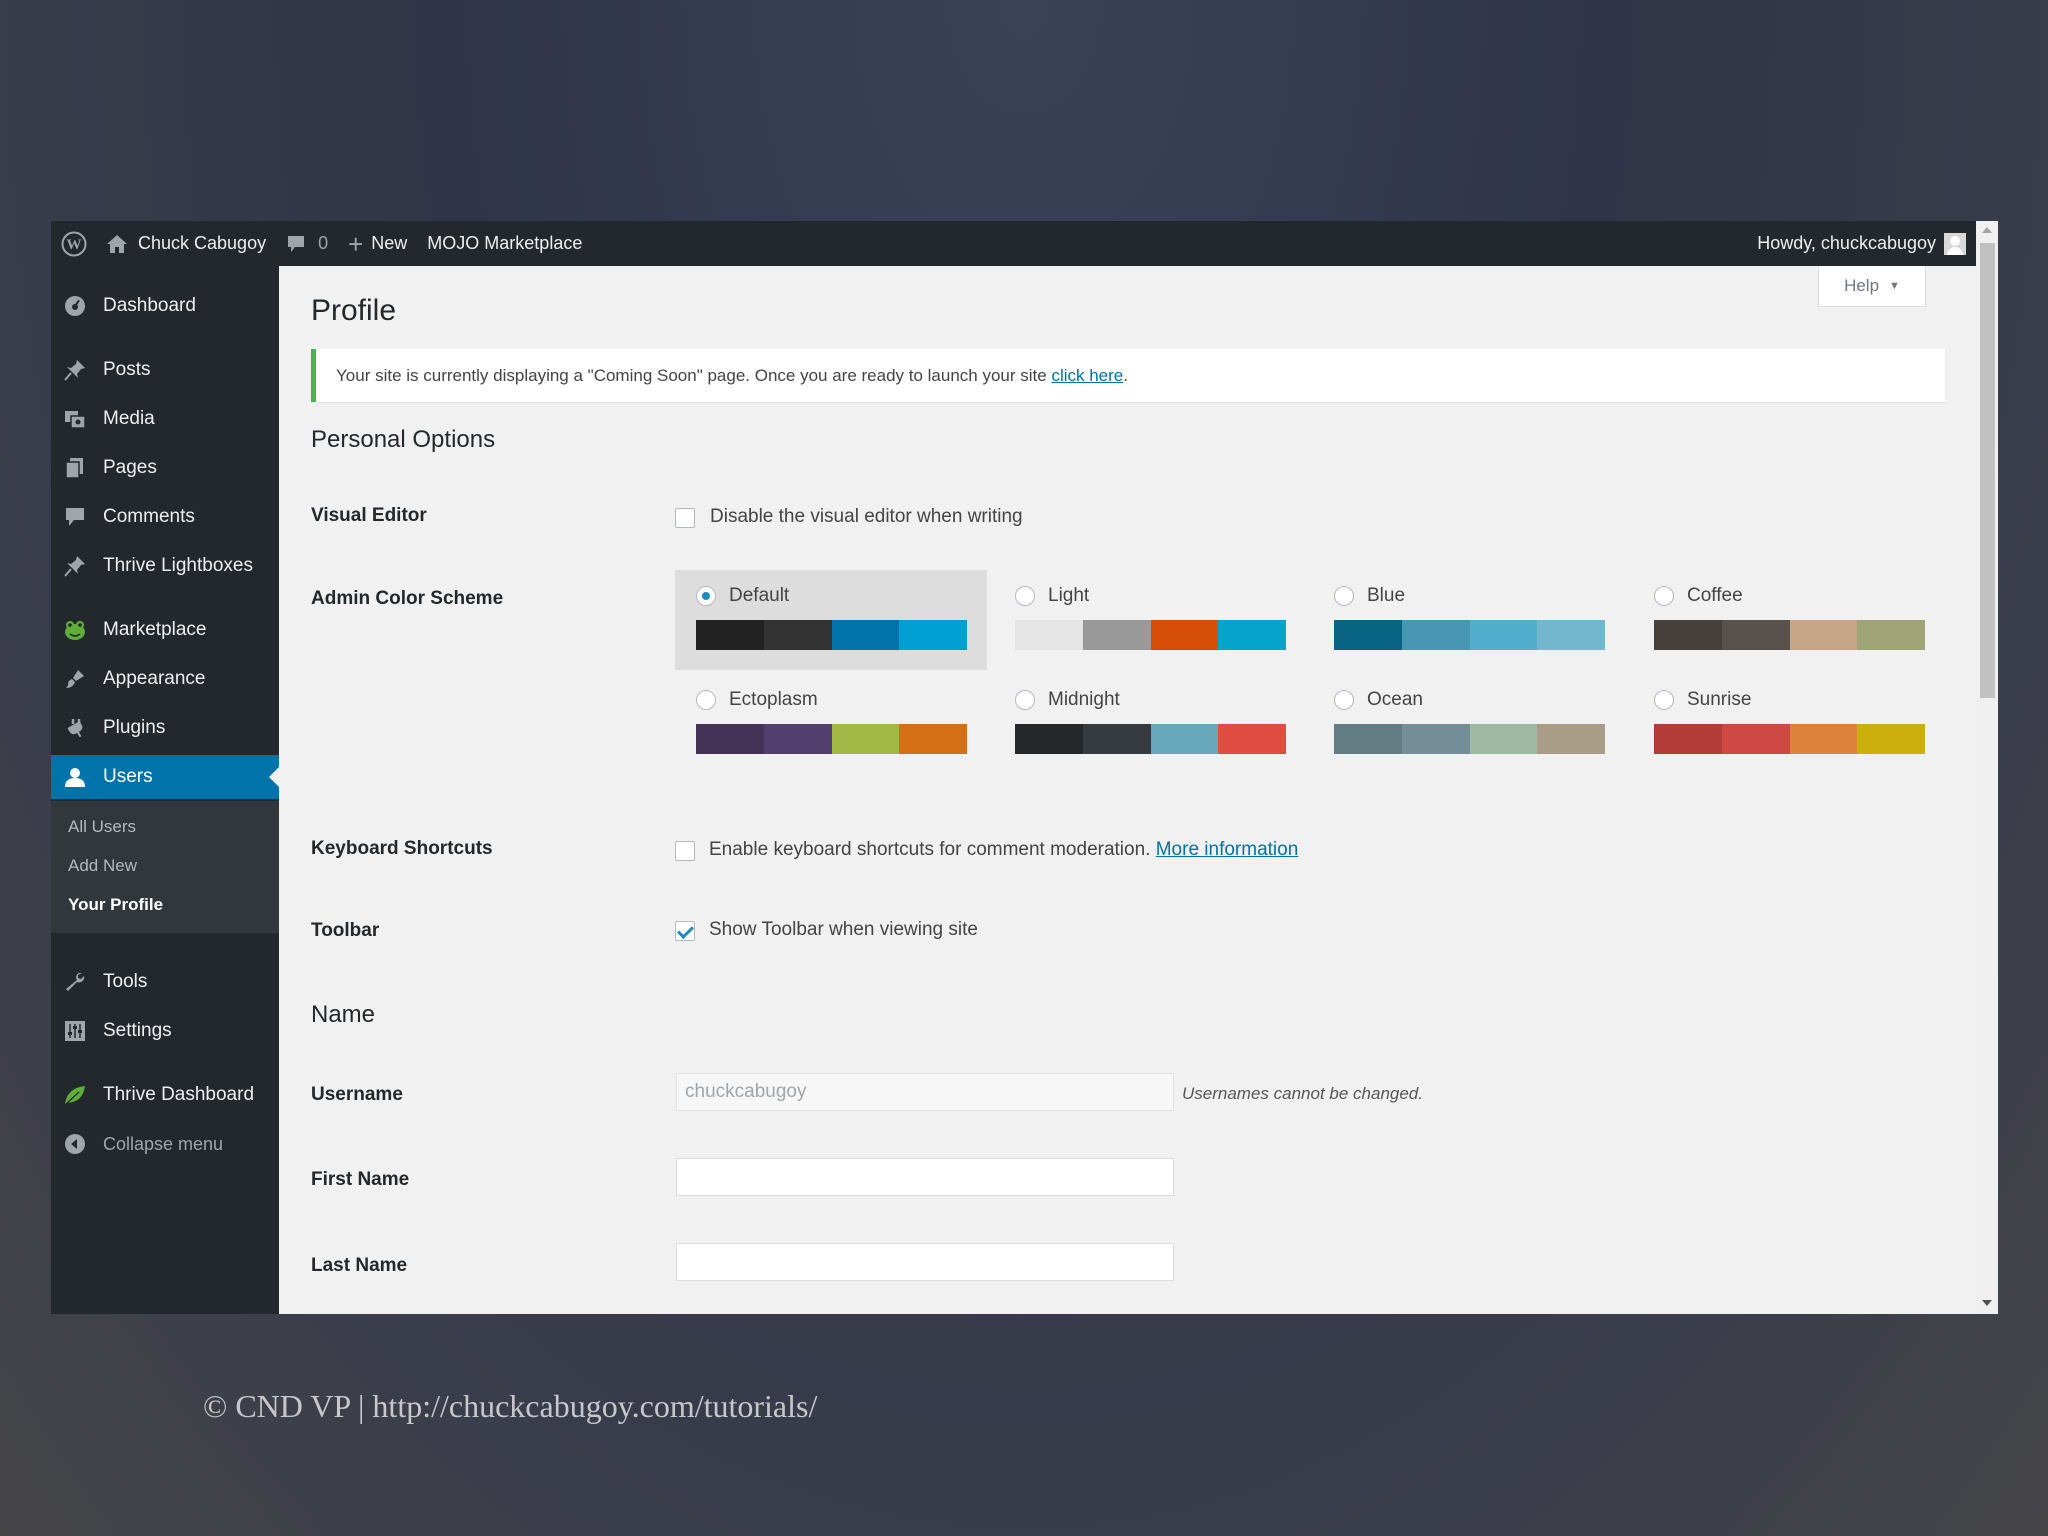 Image resolution: width=2048 pixels, height=1536 pixels. What do you see at coordinates (149, 516) in the screenshot?
I see `sidebar-item-label: Comments` at bounding box center [149, 516].